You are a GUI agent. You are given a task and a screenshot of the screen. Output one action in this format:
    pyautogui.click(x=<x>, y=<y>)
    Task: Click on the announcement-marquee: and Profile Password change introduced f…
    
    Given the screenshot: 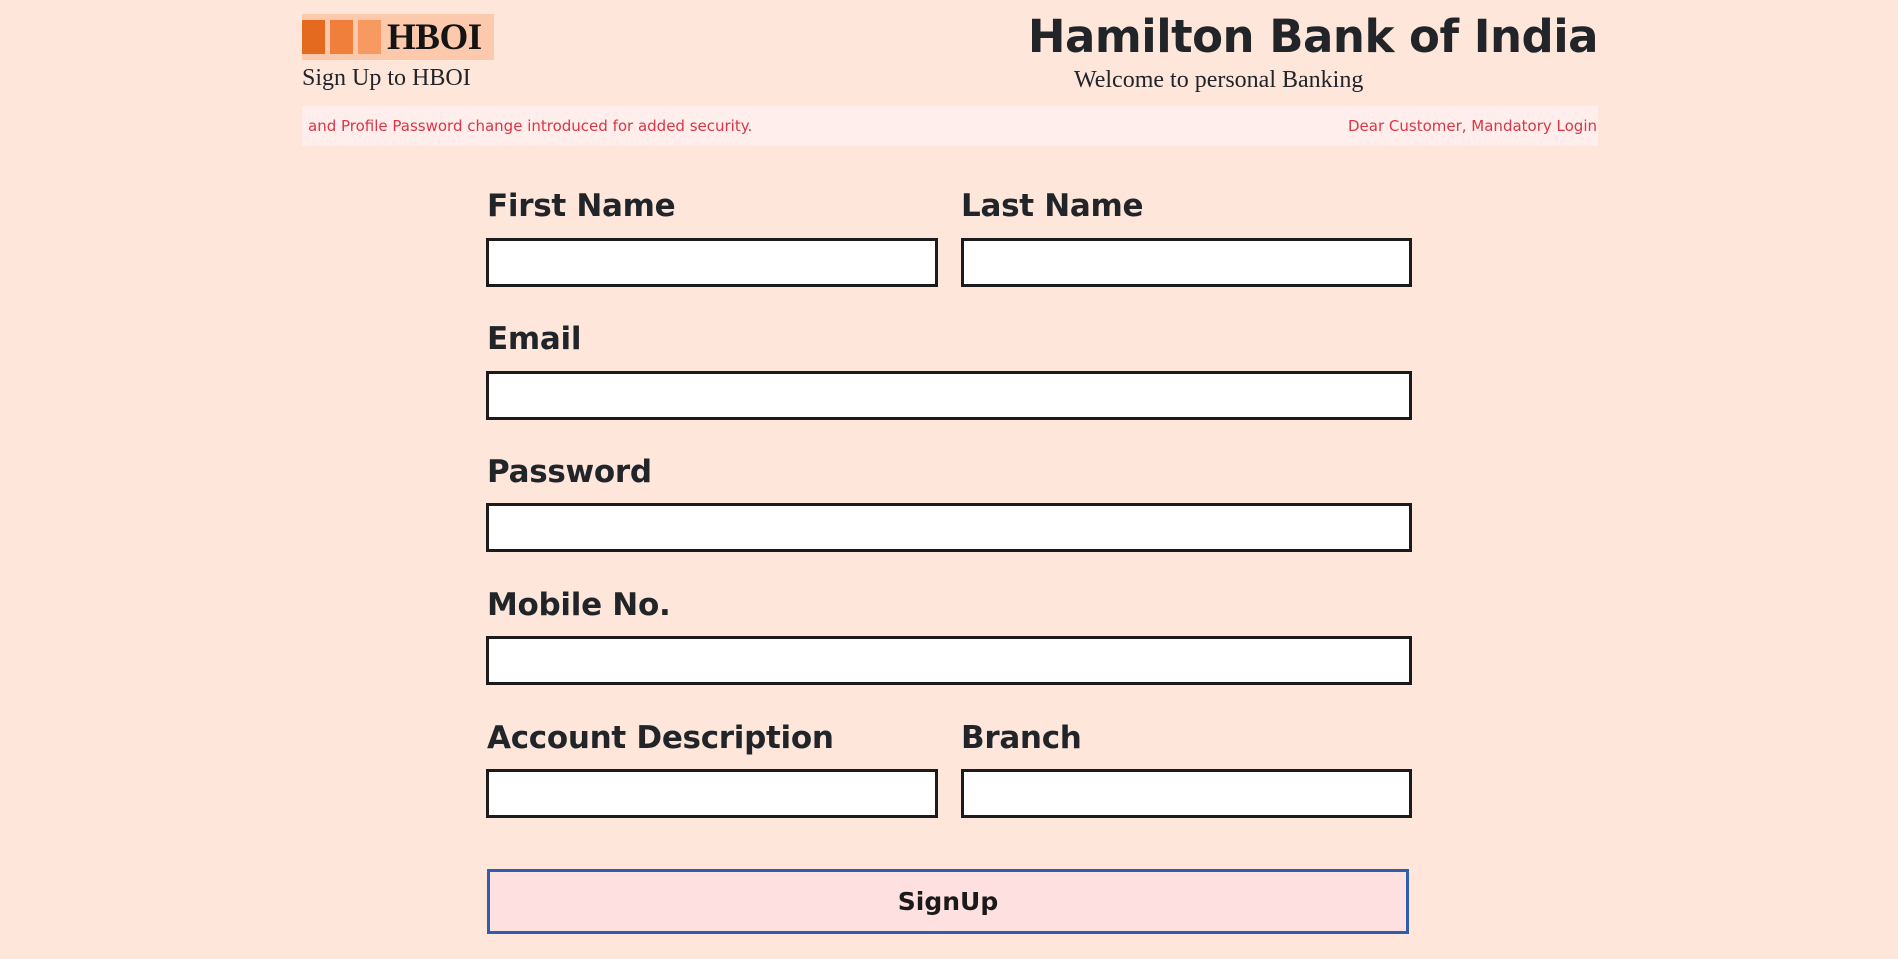 What is the action you would take?
    pyautogui.click(x=950, y=126)
    